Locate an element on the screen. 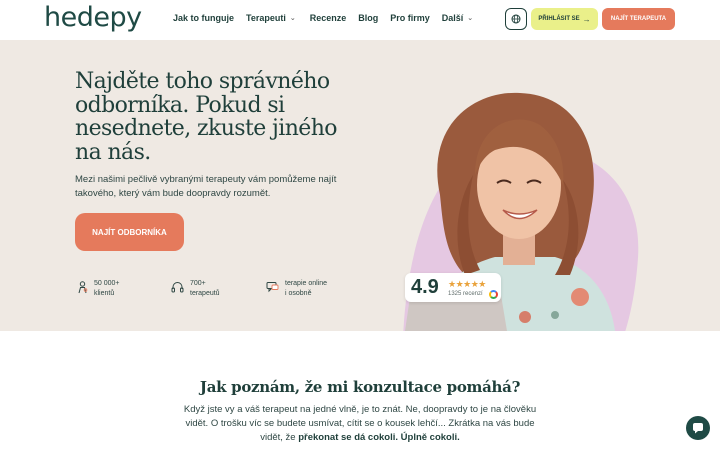 The width and height of the screenshot is (720, 450). find-specialist-button: NAJÍT ODBORNÍKA is located at coordinates (129, 232).